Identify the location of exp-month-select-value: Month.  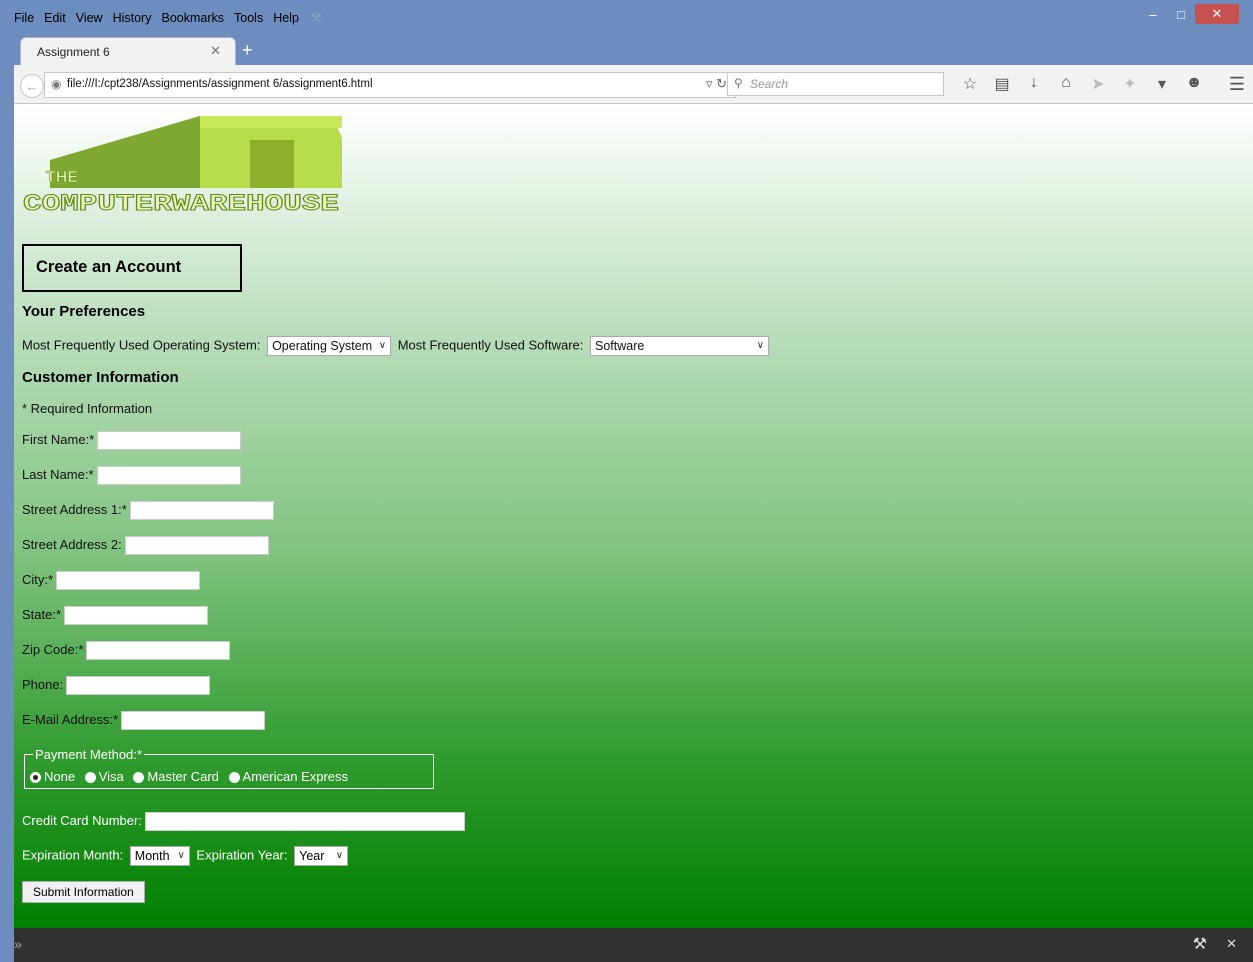
(152, 856).